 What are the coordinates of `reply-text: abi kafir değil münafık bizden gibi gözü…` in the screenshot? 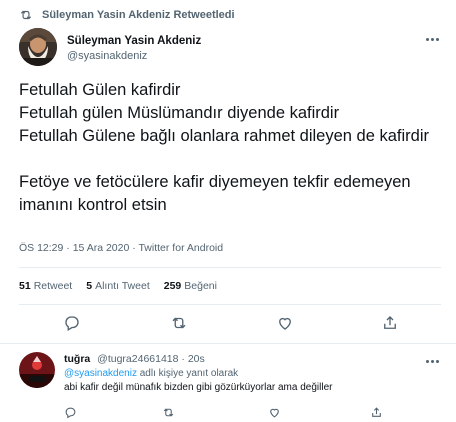 It's located at (198, 387).